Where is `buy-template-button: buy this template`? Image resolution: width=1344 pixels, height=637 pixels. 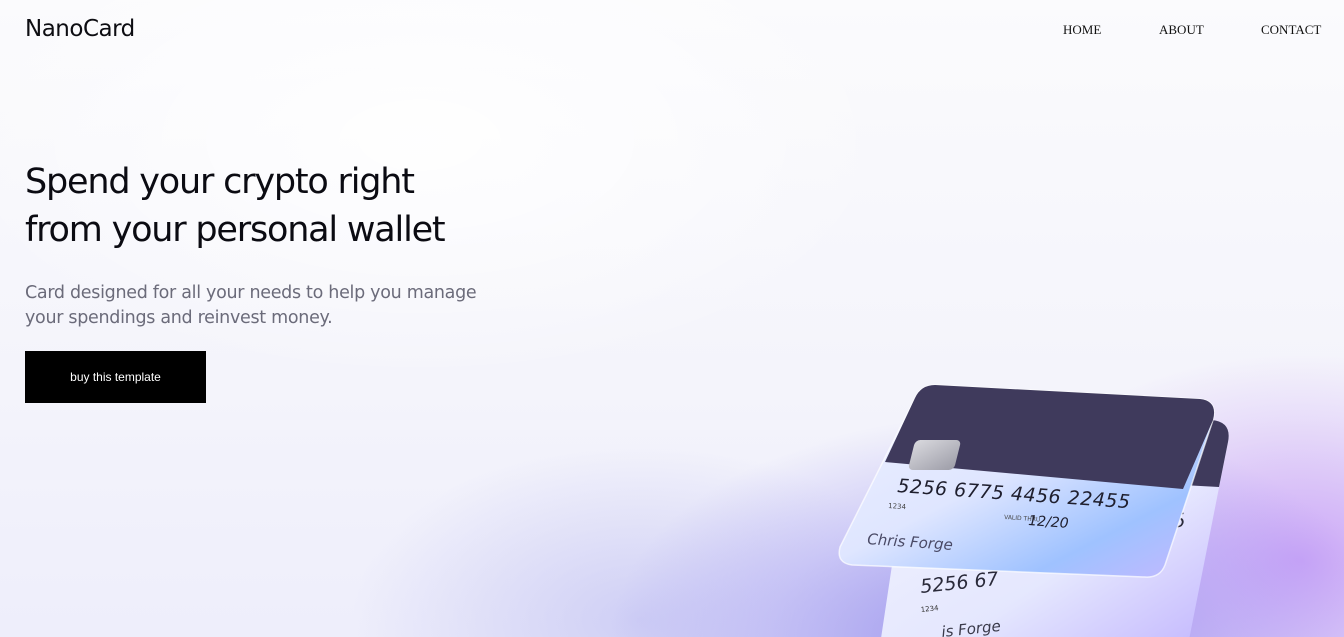
buy-template-button: buy this template is located at coordinates (115, 377).